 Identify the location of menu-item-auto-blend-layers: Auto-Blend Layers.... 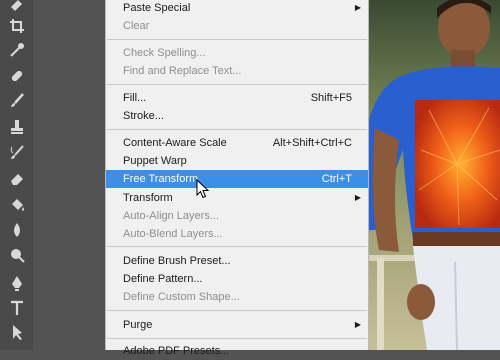
(237, 234).